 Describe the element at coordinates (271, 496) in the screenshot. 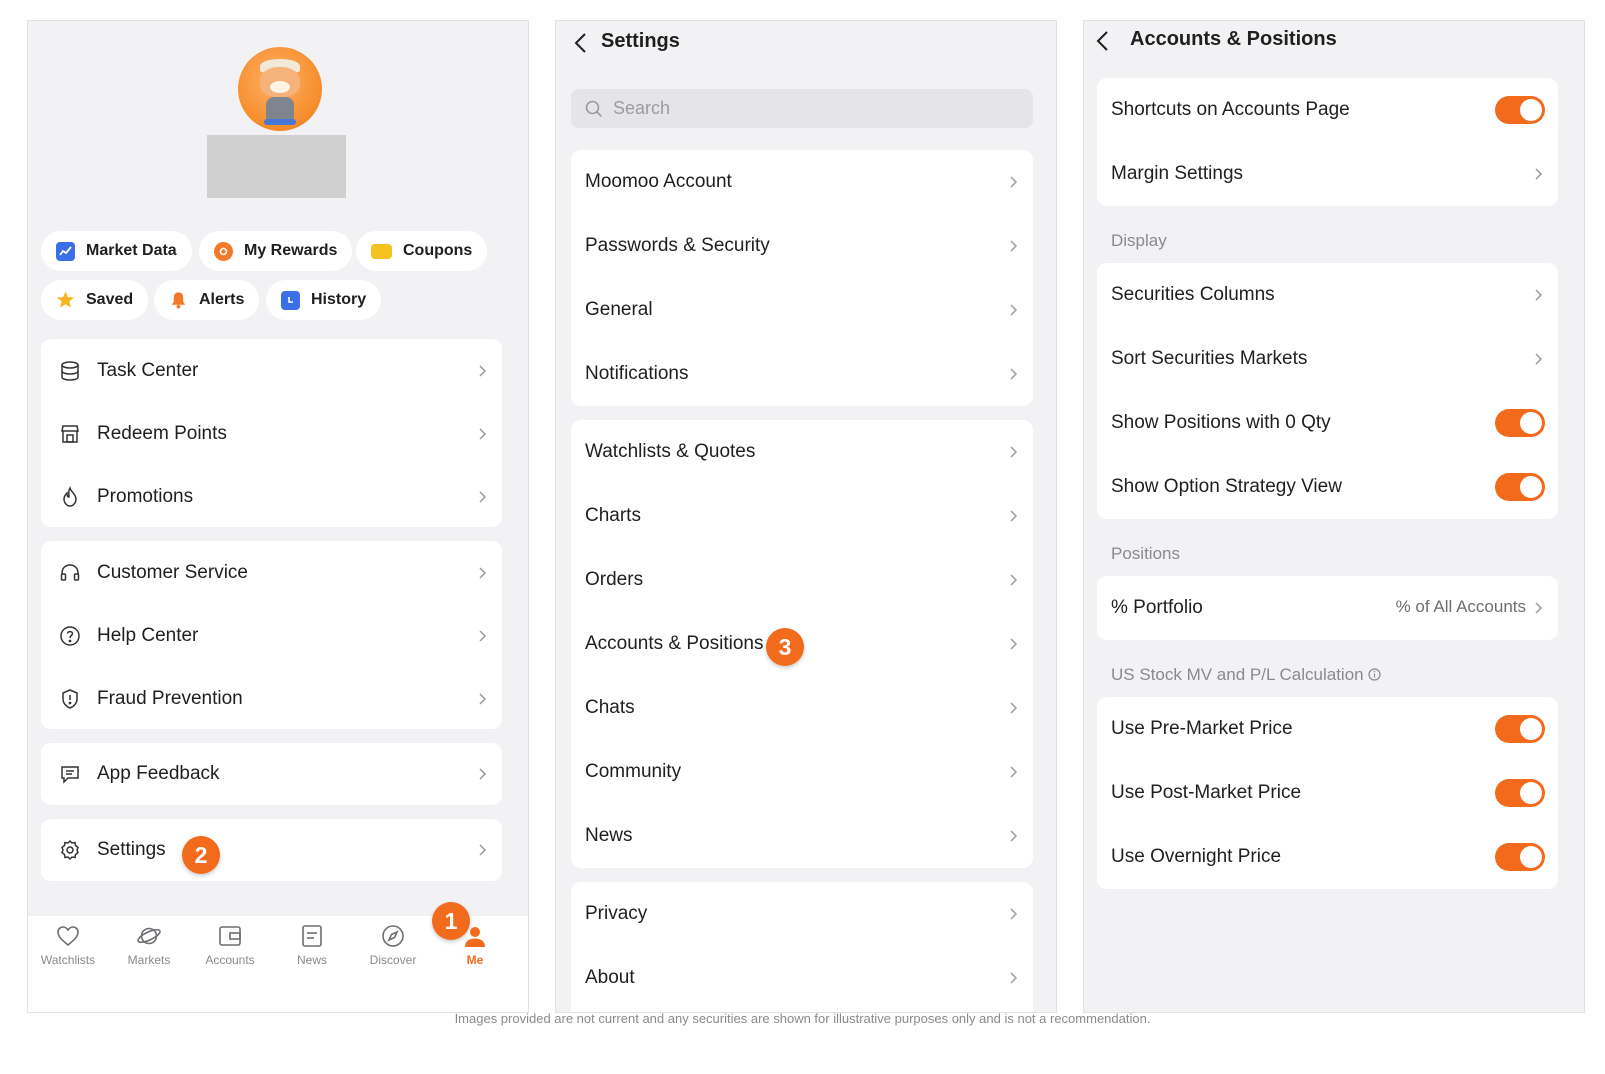

I see `menu-item-promotions: Promotions` at that location.